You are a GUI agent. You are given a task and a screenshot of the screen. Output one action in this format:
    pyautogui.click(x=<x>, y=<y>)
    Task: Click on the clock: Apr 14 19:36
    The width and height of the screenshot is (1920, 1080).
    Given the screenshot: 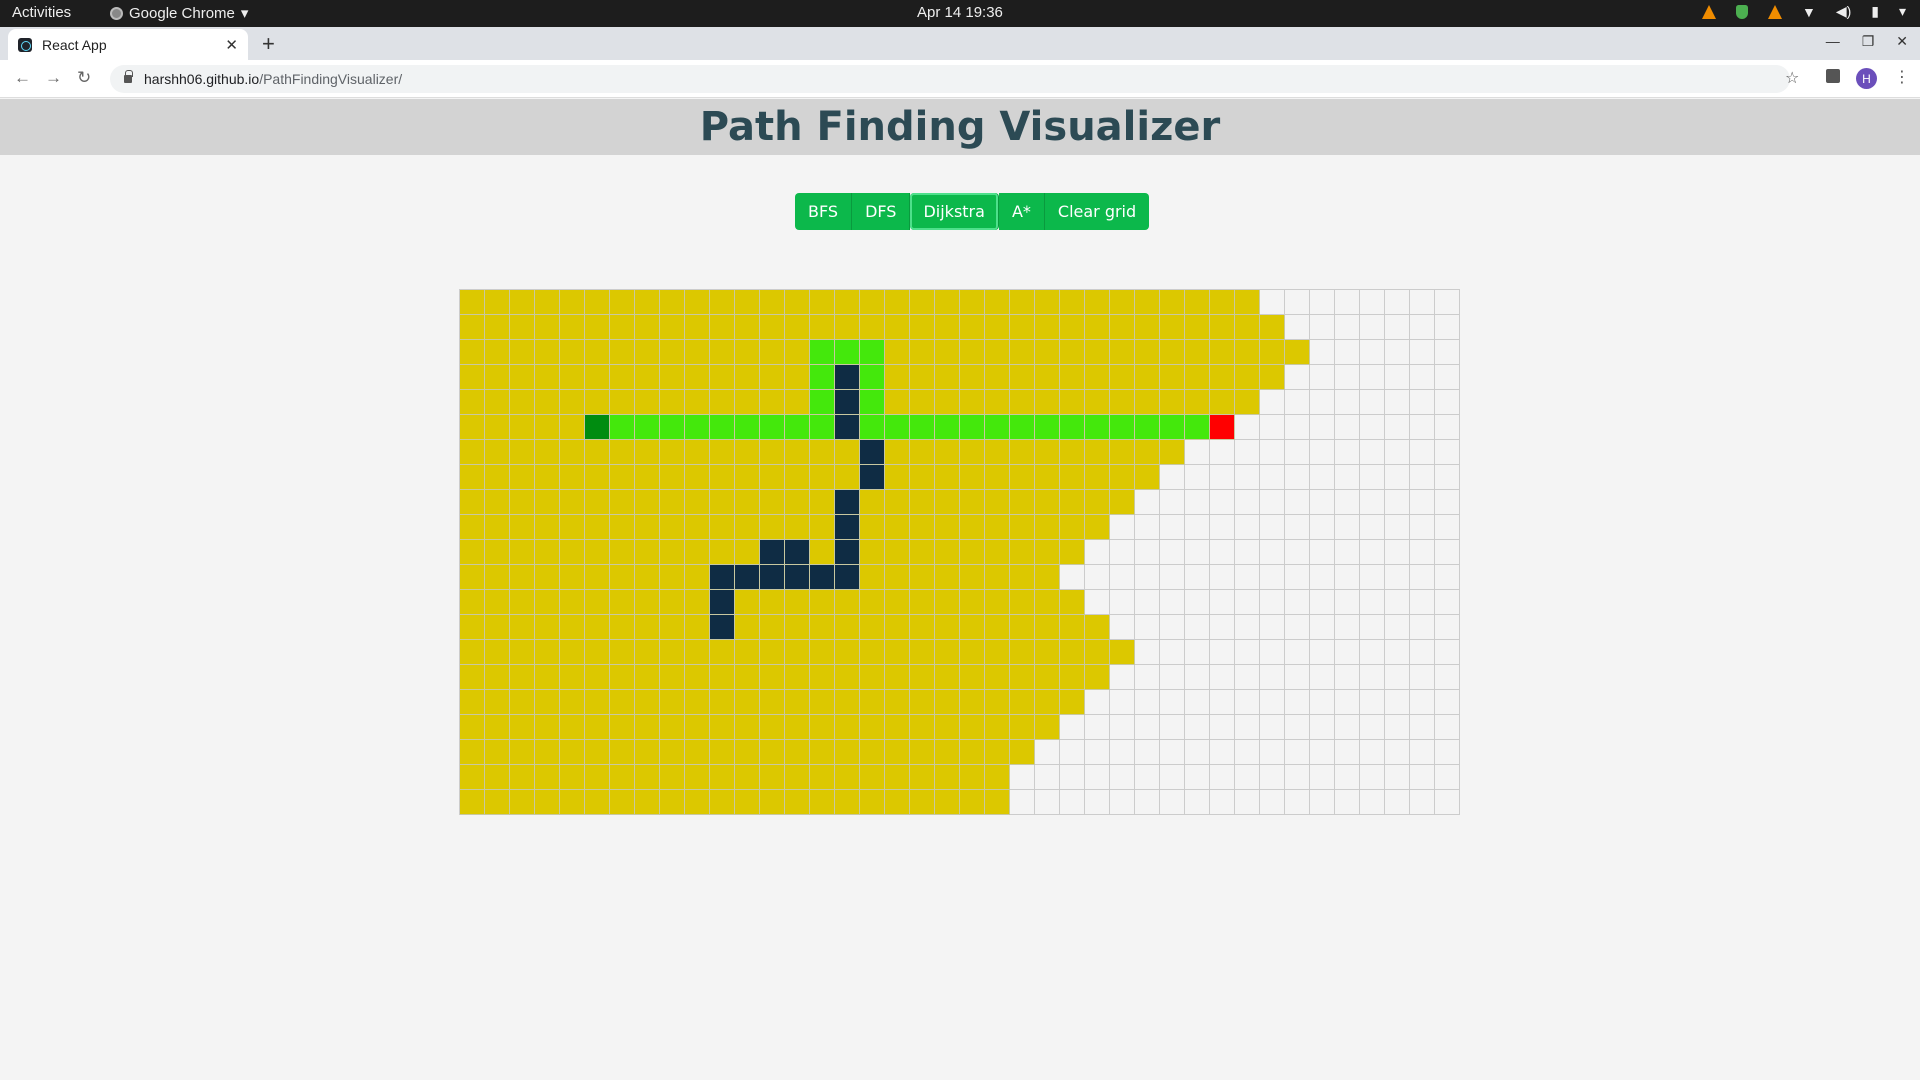 What is the action you would take?
    pyautogui.click(x=960, y=12)
    